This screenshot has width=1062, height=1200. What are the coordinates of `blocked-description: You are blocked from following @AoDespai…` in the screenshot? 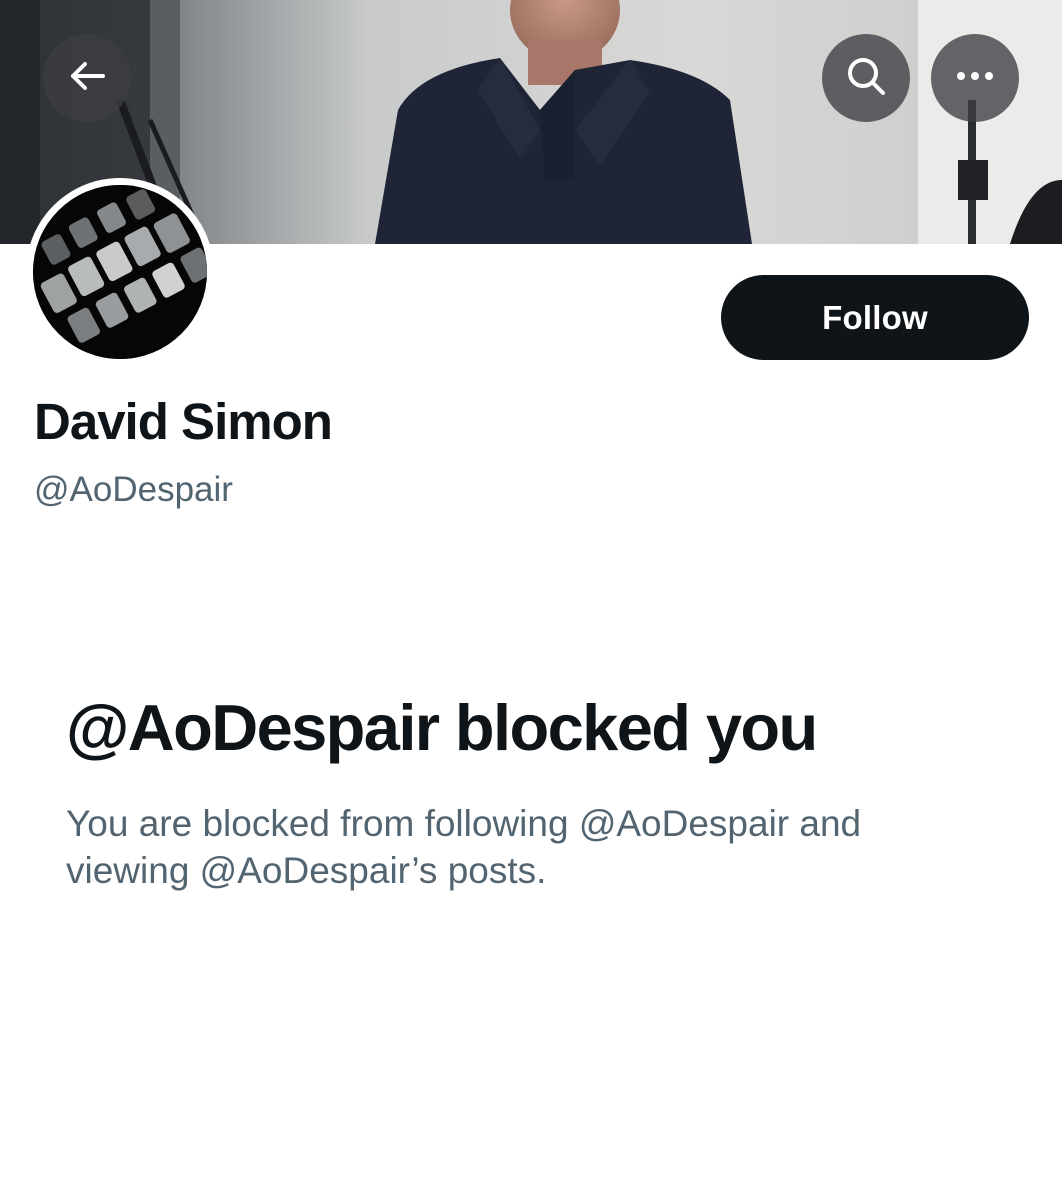 It's located at (464, 847).